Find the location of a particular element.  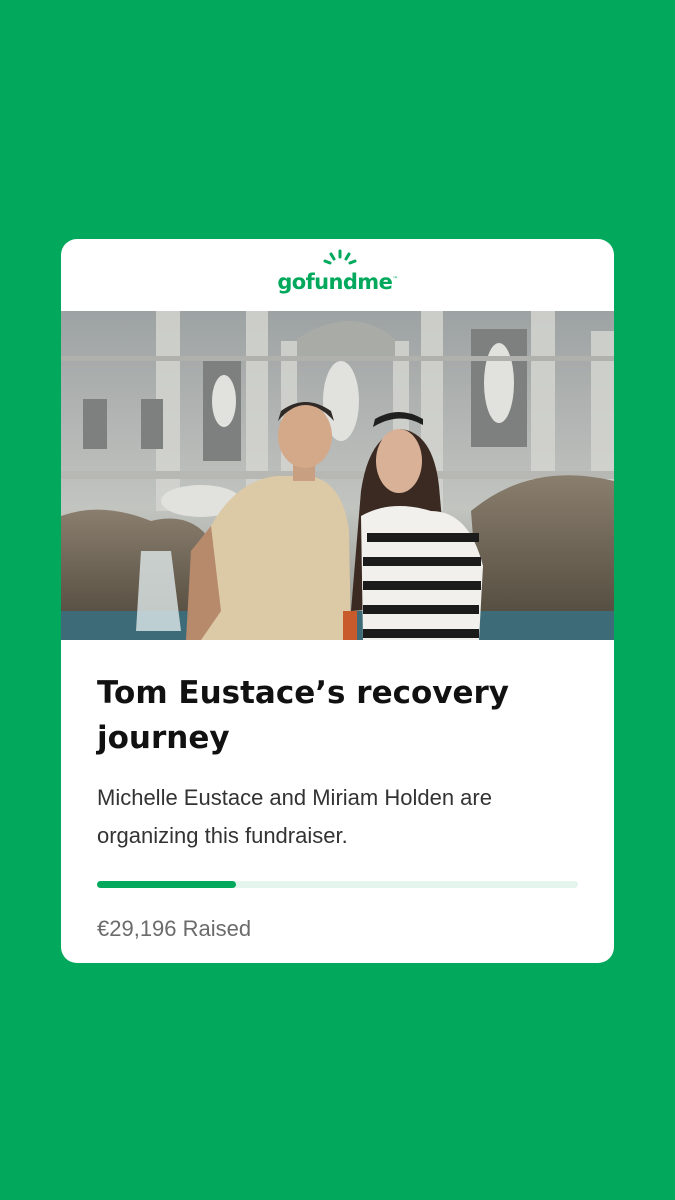

progress-bar is located at coordinates (337, 884).